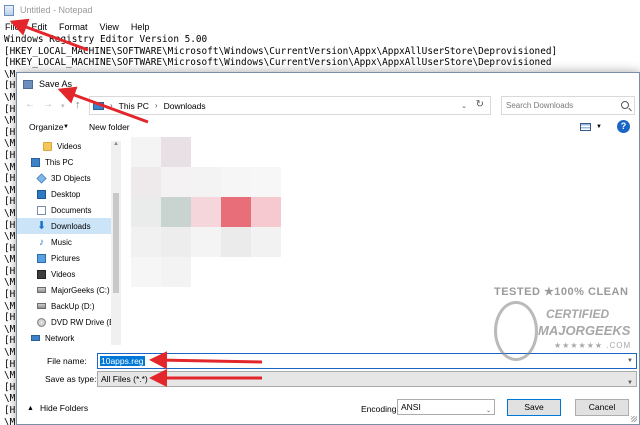 The image size is (640, 425). I want to click on dialog-app-icon, so click(28, 84).